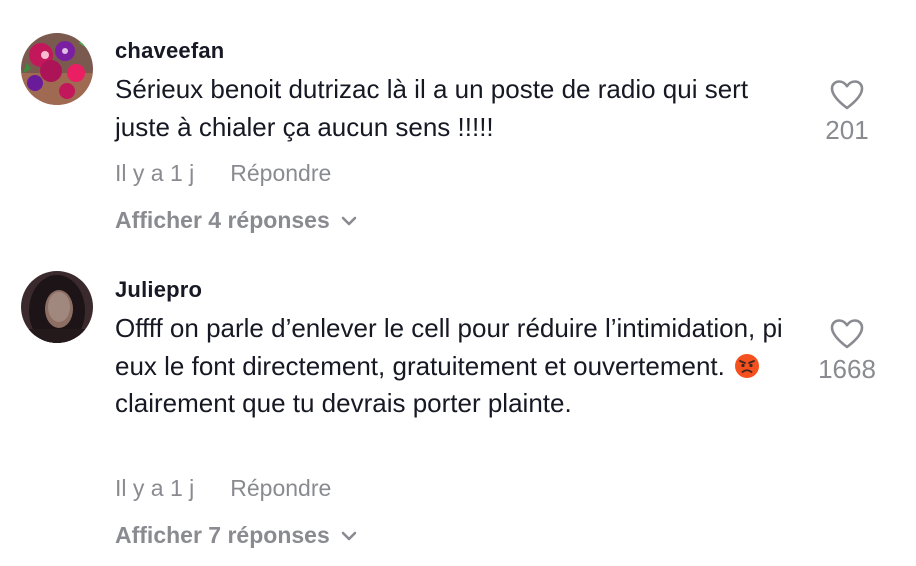 This screenshot has width=916, height=566. What do you see at coordinates (847, 369) in the screenshot?
I see `like-count: 1668` at bounding box center [847, 369].